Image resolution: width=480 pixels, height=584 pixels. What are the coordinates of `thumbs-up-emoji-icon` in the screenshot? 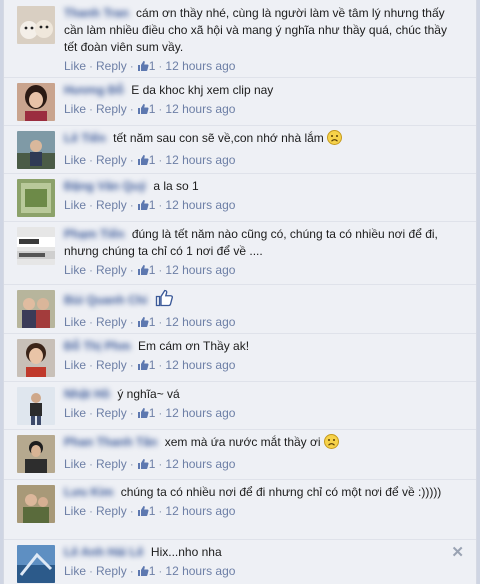 It's located at (164, 300).